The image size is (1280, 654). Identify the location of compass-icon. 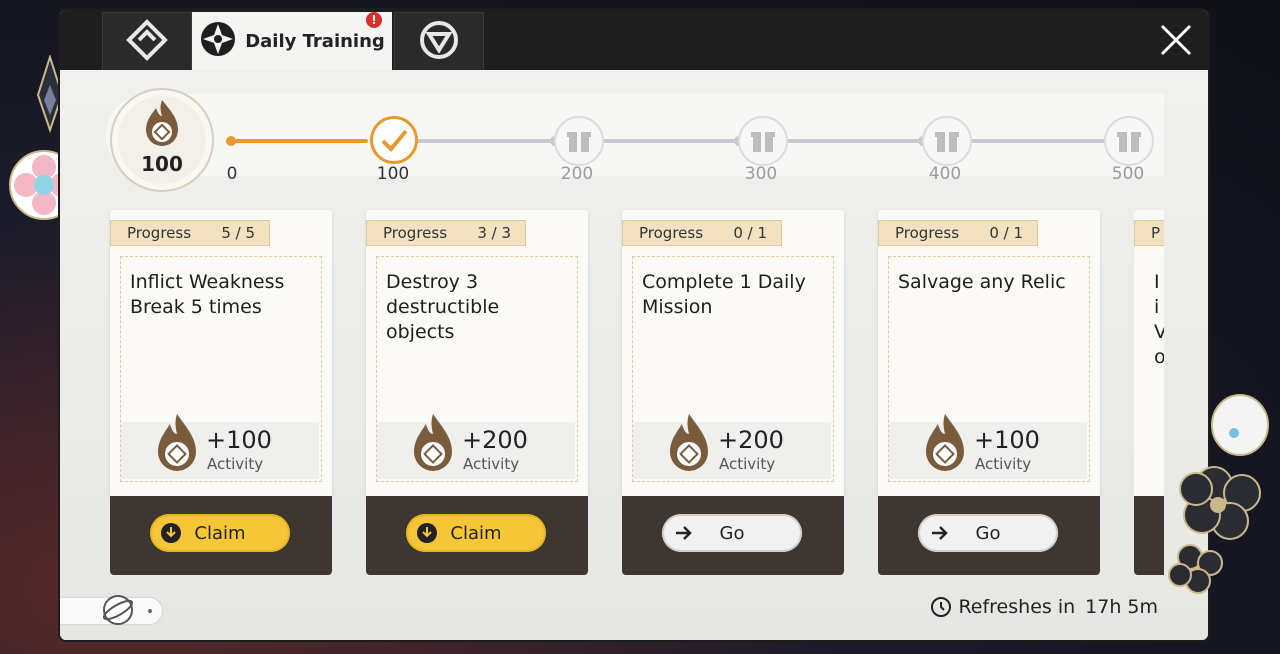
(218, 41).